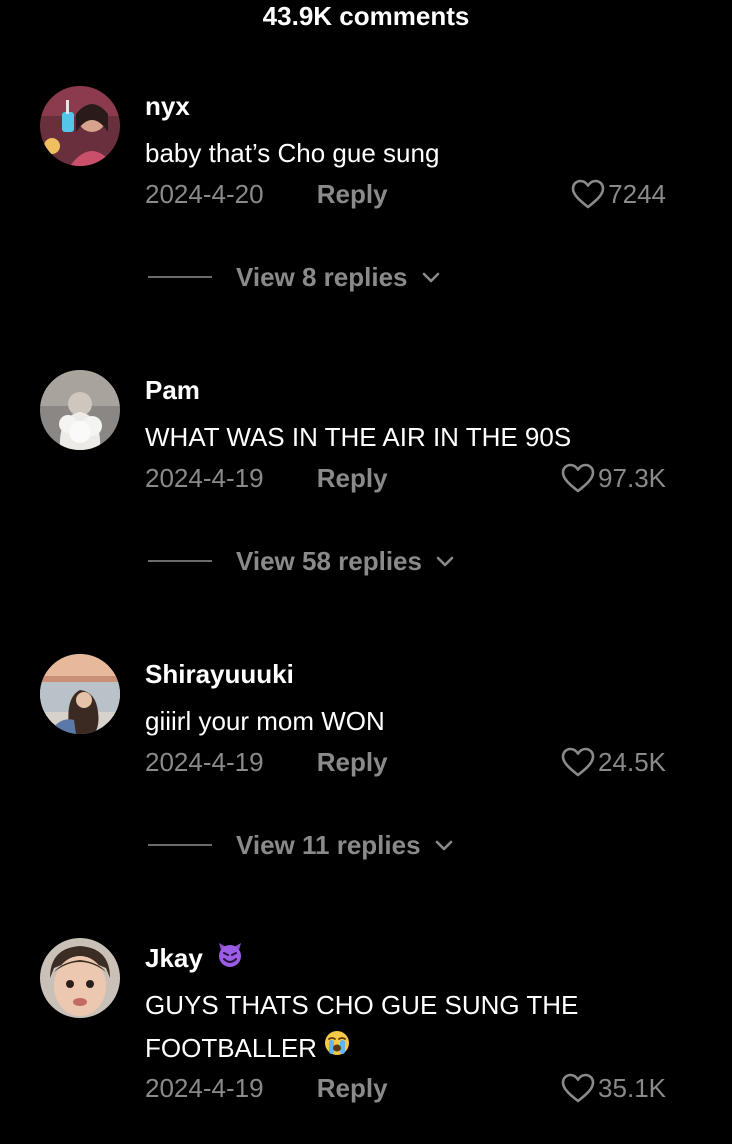 This screenshot has width=732, height=1144. I want to click on username: Jkay, so click(194, 959).